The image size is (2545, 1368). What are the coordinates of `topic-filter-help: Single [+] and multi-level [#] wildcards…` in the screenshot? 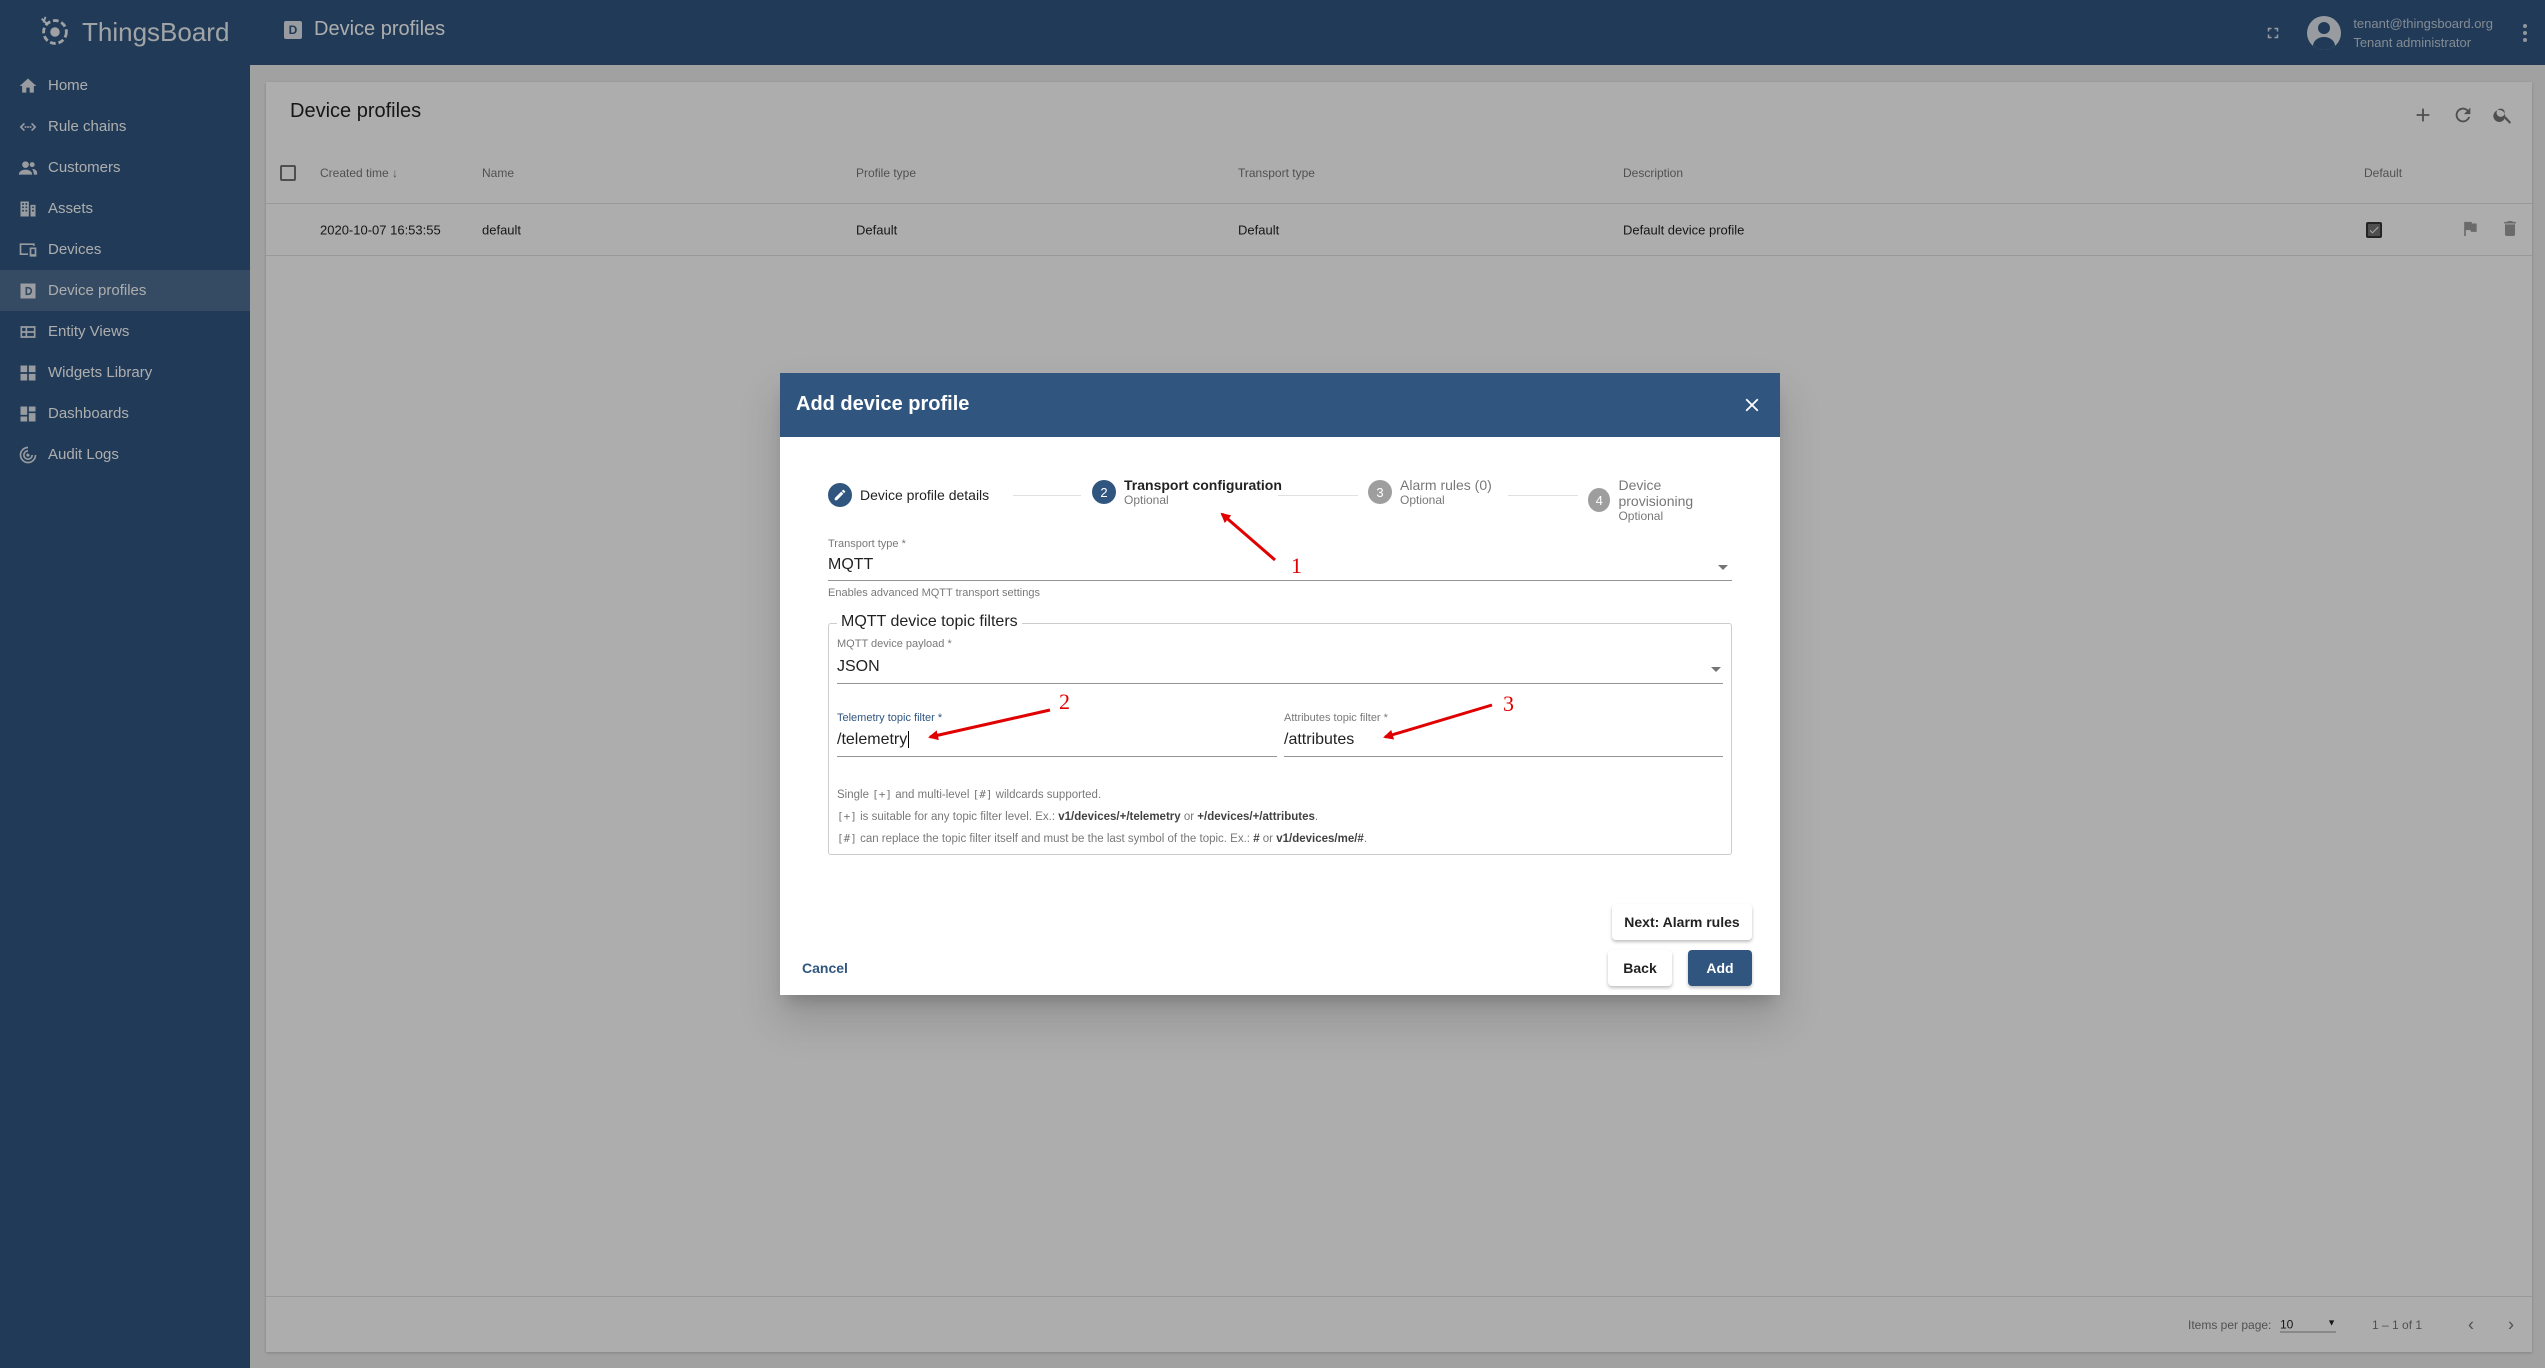 It's located at (1102, 816).